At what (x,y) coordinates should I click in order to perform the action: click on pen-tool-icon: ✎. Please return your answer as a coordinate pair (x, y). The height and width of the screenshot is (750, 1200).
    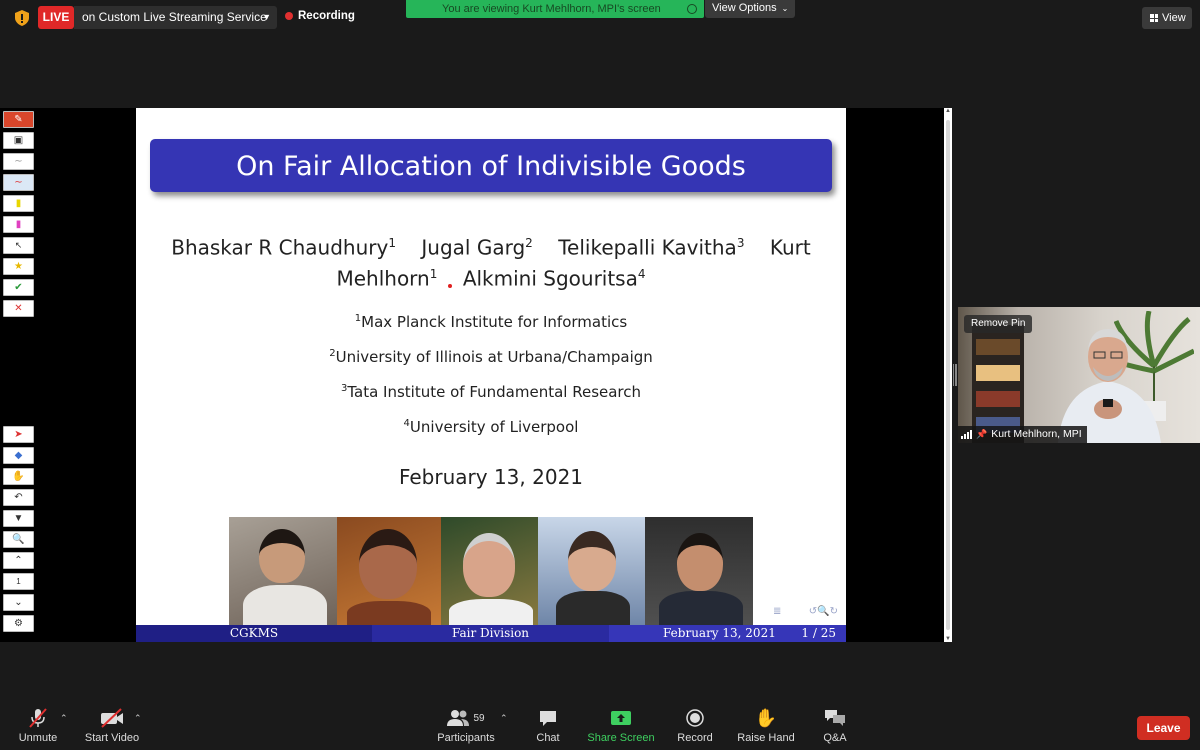
    Looking at the image, I should click on (18, 119).